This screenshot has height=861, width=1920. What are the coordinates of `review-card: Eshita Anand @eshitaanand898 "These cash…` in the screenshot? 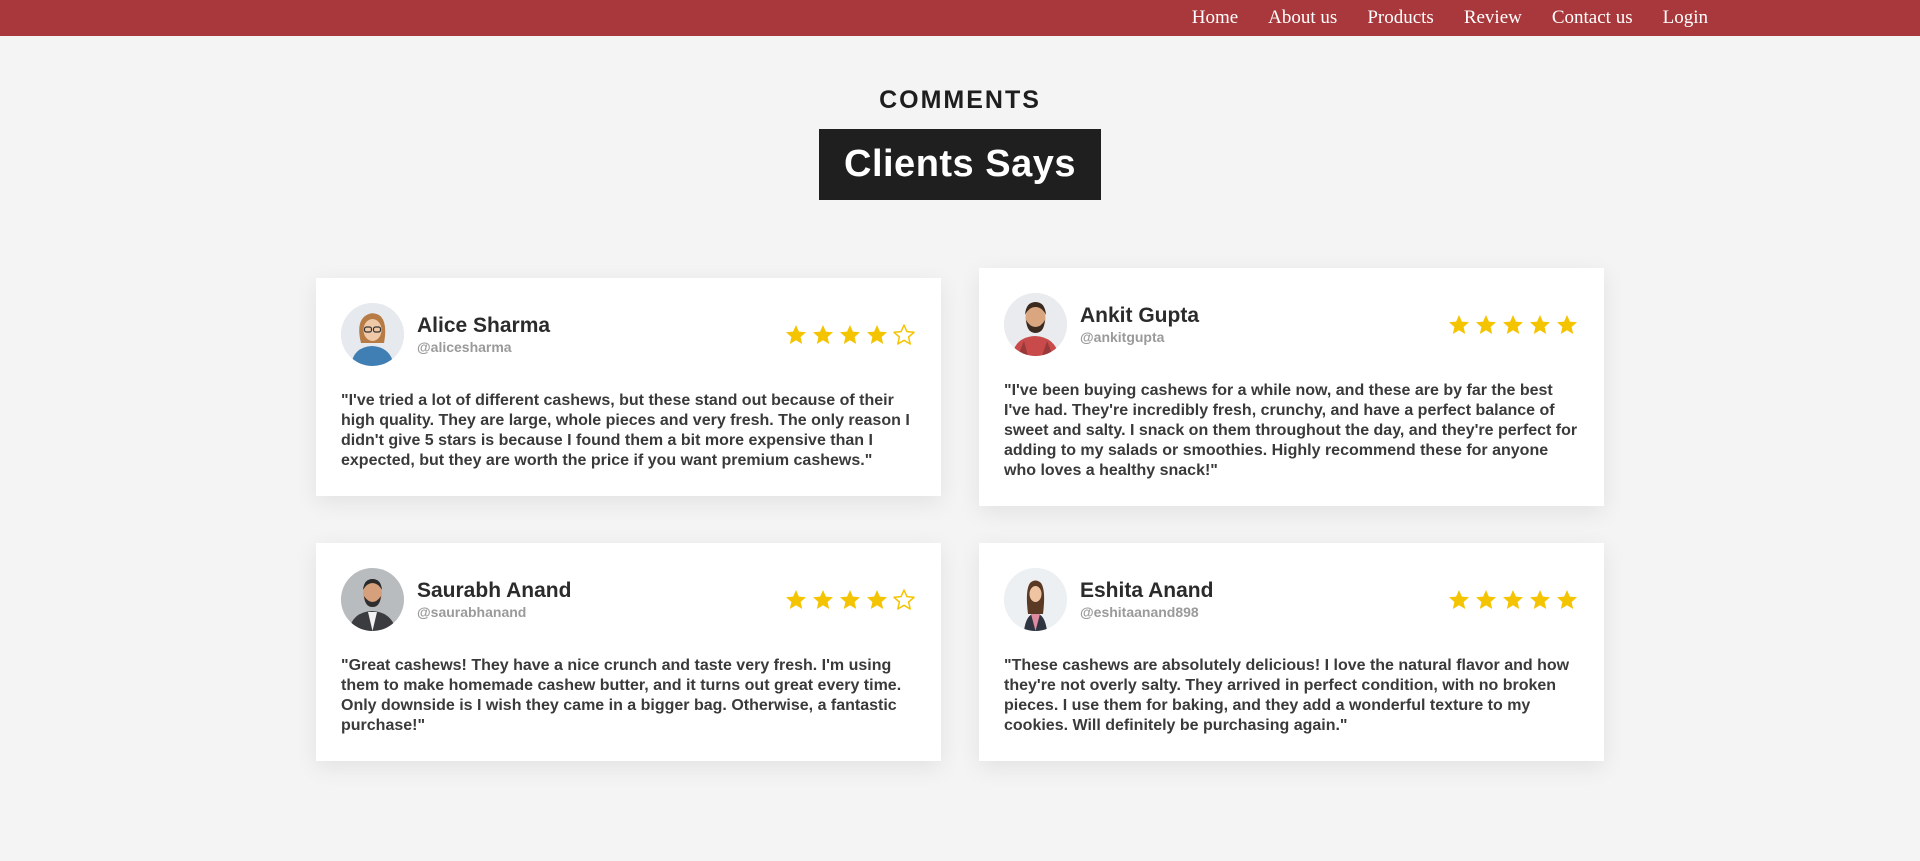 It's located at (1291, 652).